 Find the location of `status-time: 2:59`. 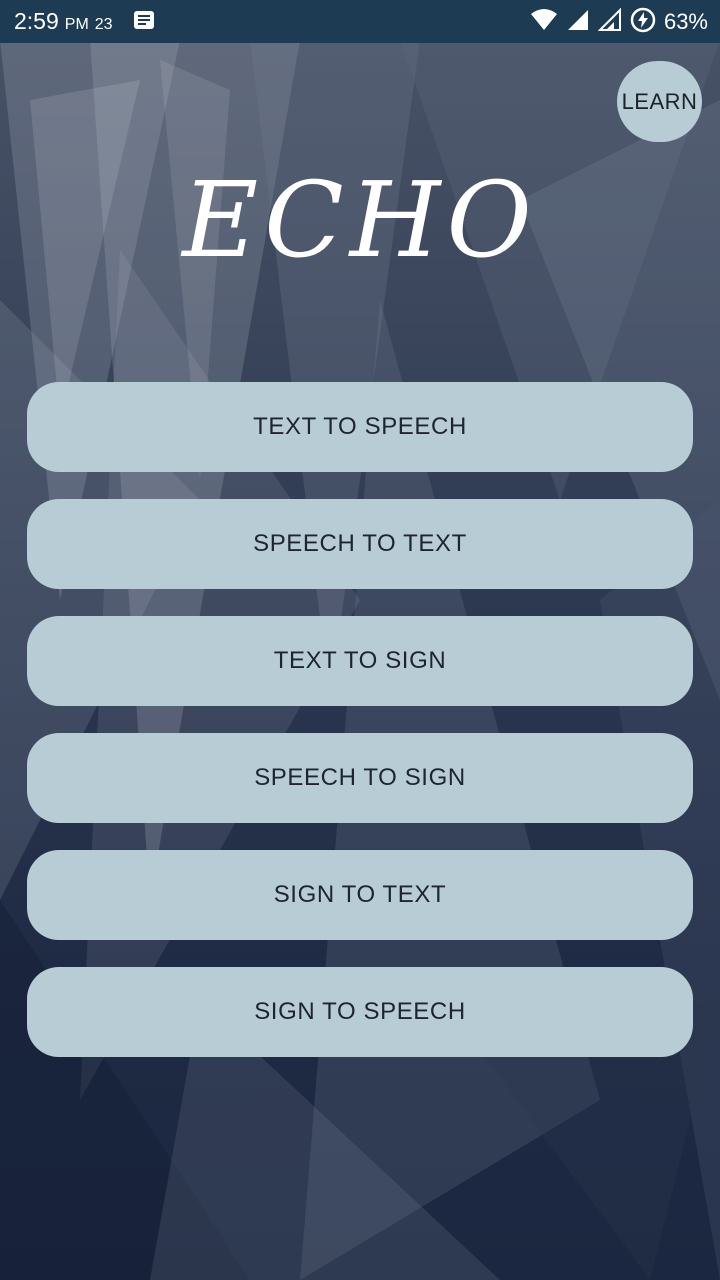

status-time: 2:59 is located at coordinates (36, 21).